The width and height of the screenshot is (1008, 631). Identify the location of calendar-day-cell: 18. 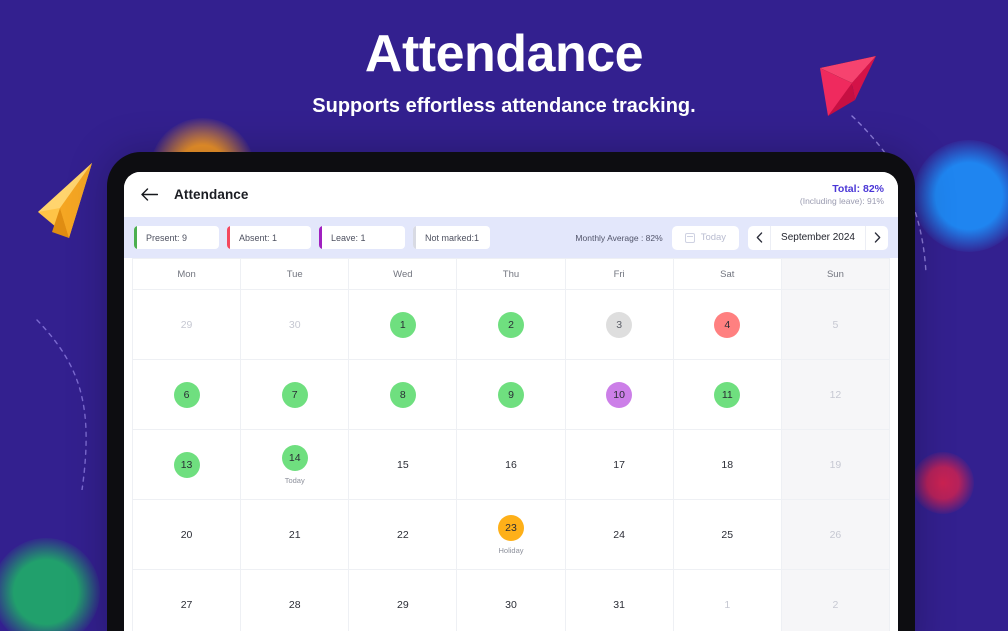
(727, 465).